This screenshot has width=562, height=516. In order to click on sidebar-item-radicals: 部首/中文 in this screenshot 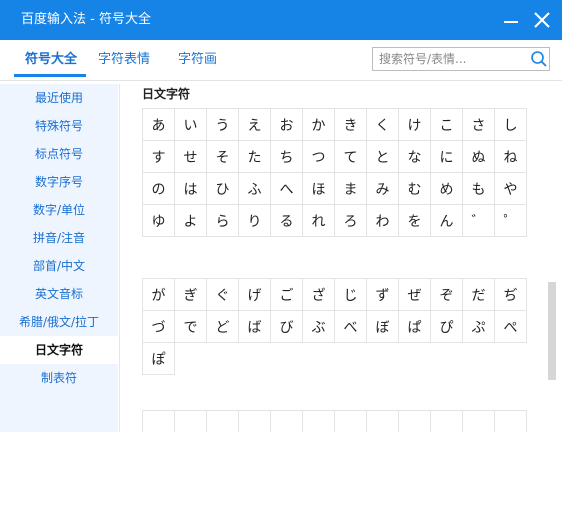, I will do `click(59, 266)`.